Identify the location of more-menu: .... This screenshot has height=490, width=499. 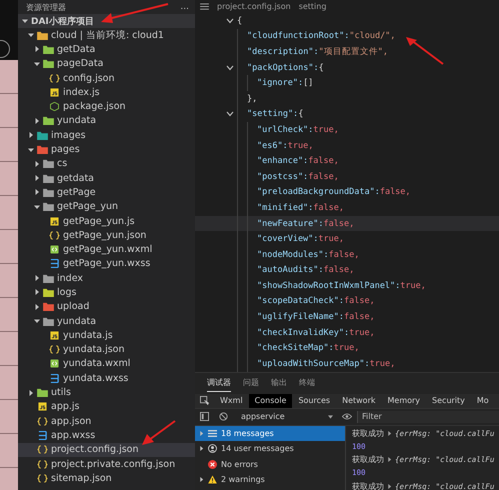
(184, 7).